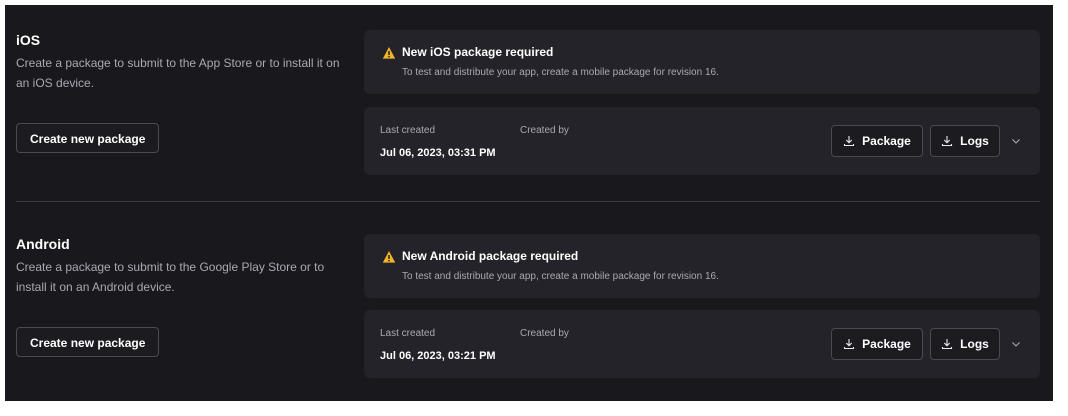  I want to click on alert-title: New iOS package required, so click(478, 52).